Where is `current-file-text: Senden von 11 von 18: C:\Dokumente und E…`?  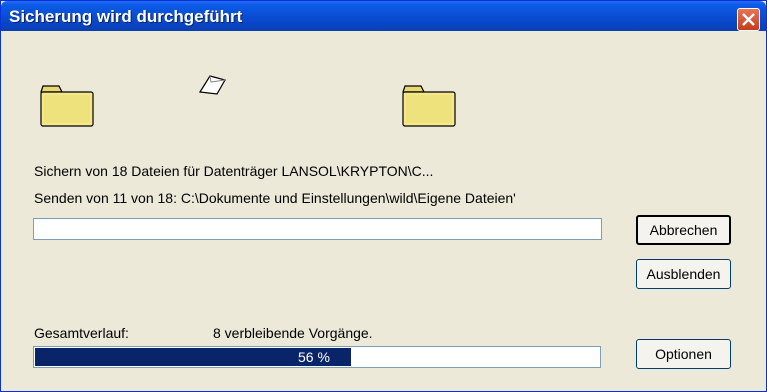 current-file-text: Senden von 11 von 18: C:\Dokumente und E… is located at coordinates (275, 198).